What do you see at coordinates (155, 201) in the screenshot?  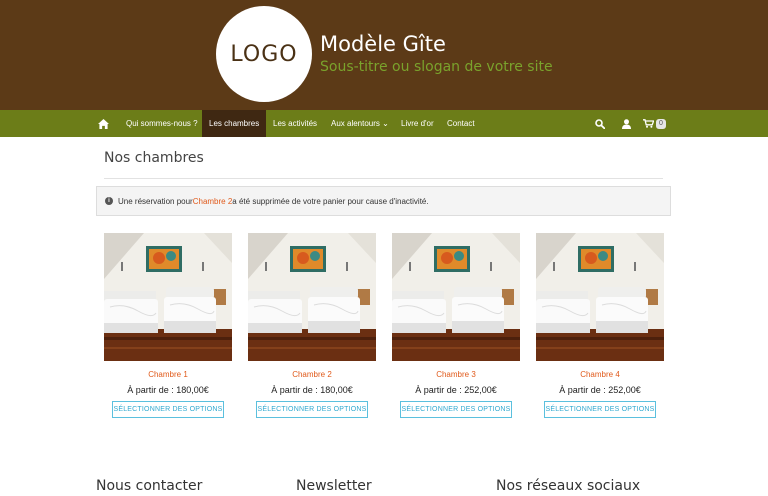 I see `notice-text-before: Une réservation pour` at bounding box center [155, 201].